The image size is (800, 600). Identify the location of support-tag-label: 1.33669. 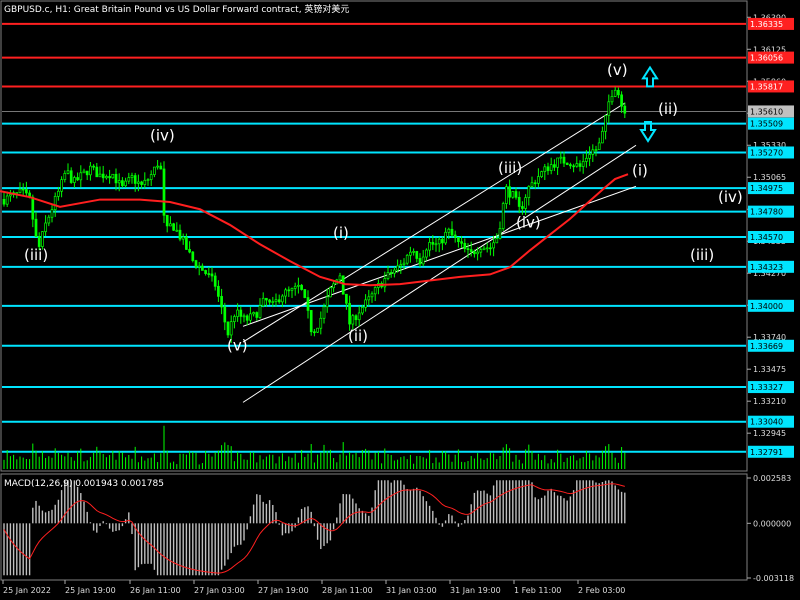
(766, 346).